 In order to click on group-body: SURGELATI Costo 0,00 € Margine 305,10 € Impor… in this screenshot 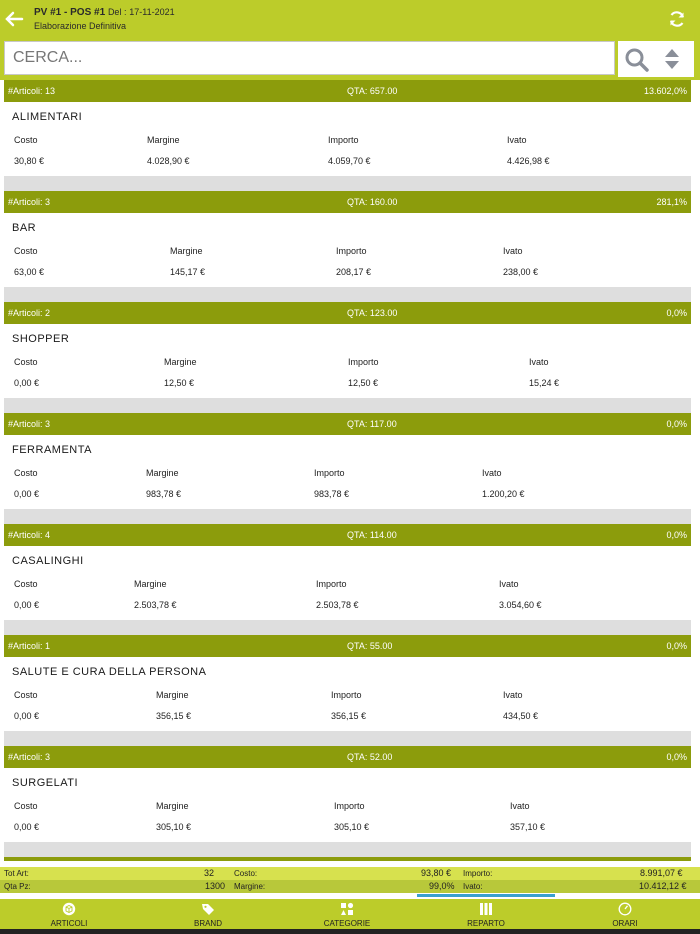, I will do `click(347, 805)`.